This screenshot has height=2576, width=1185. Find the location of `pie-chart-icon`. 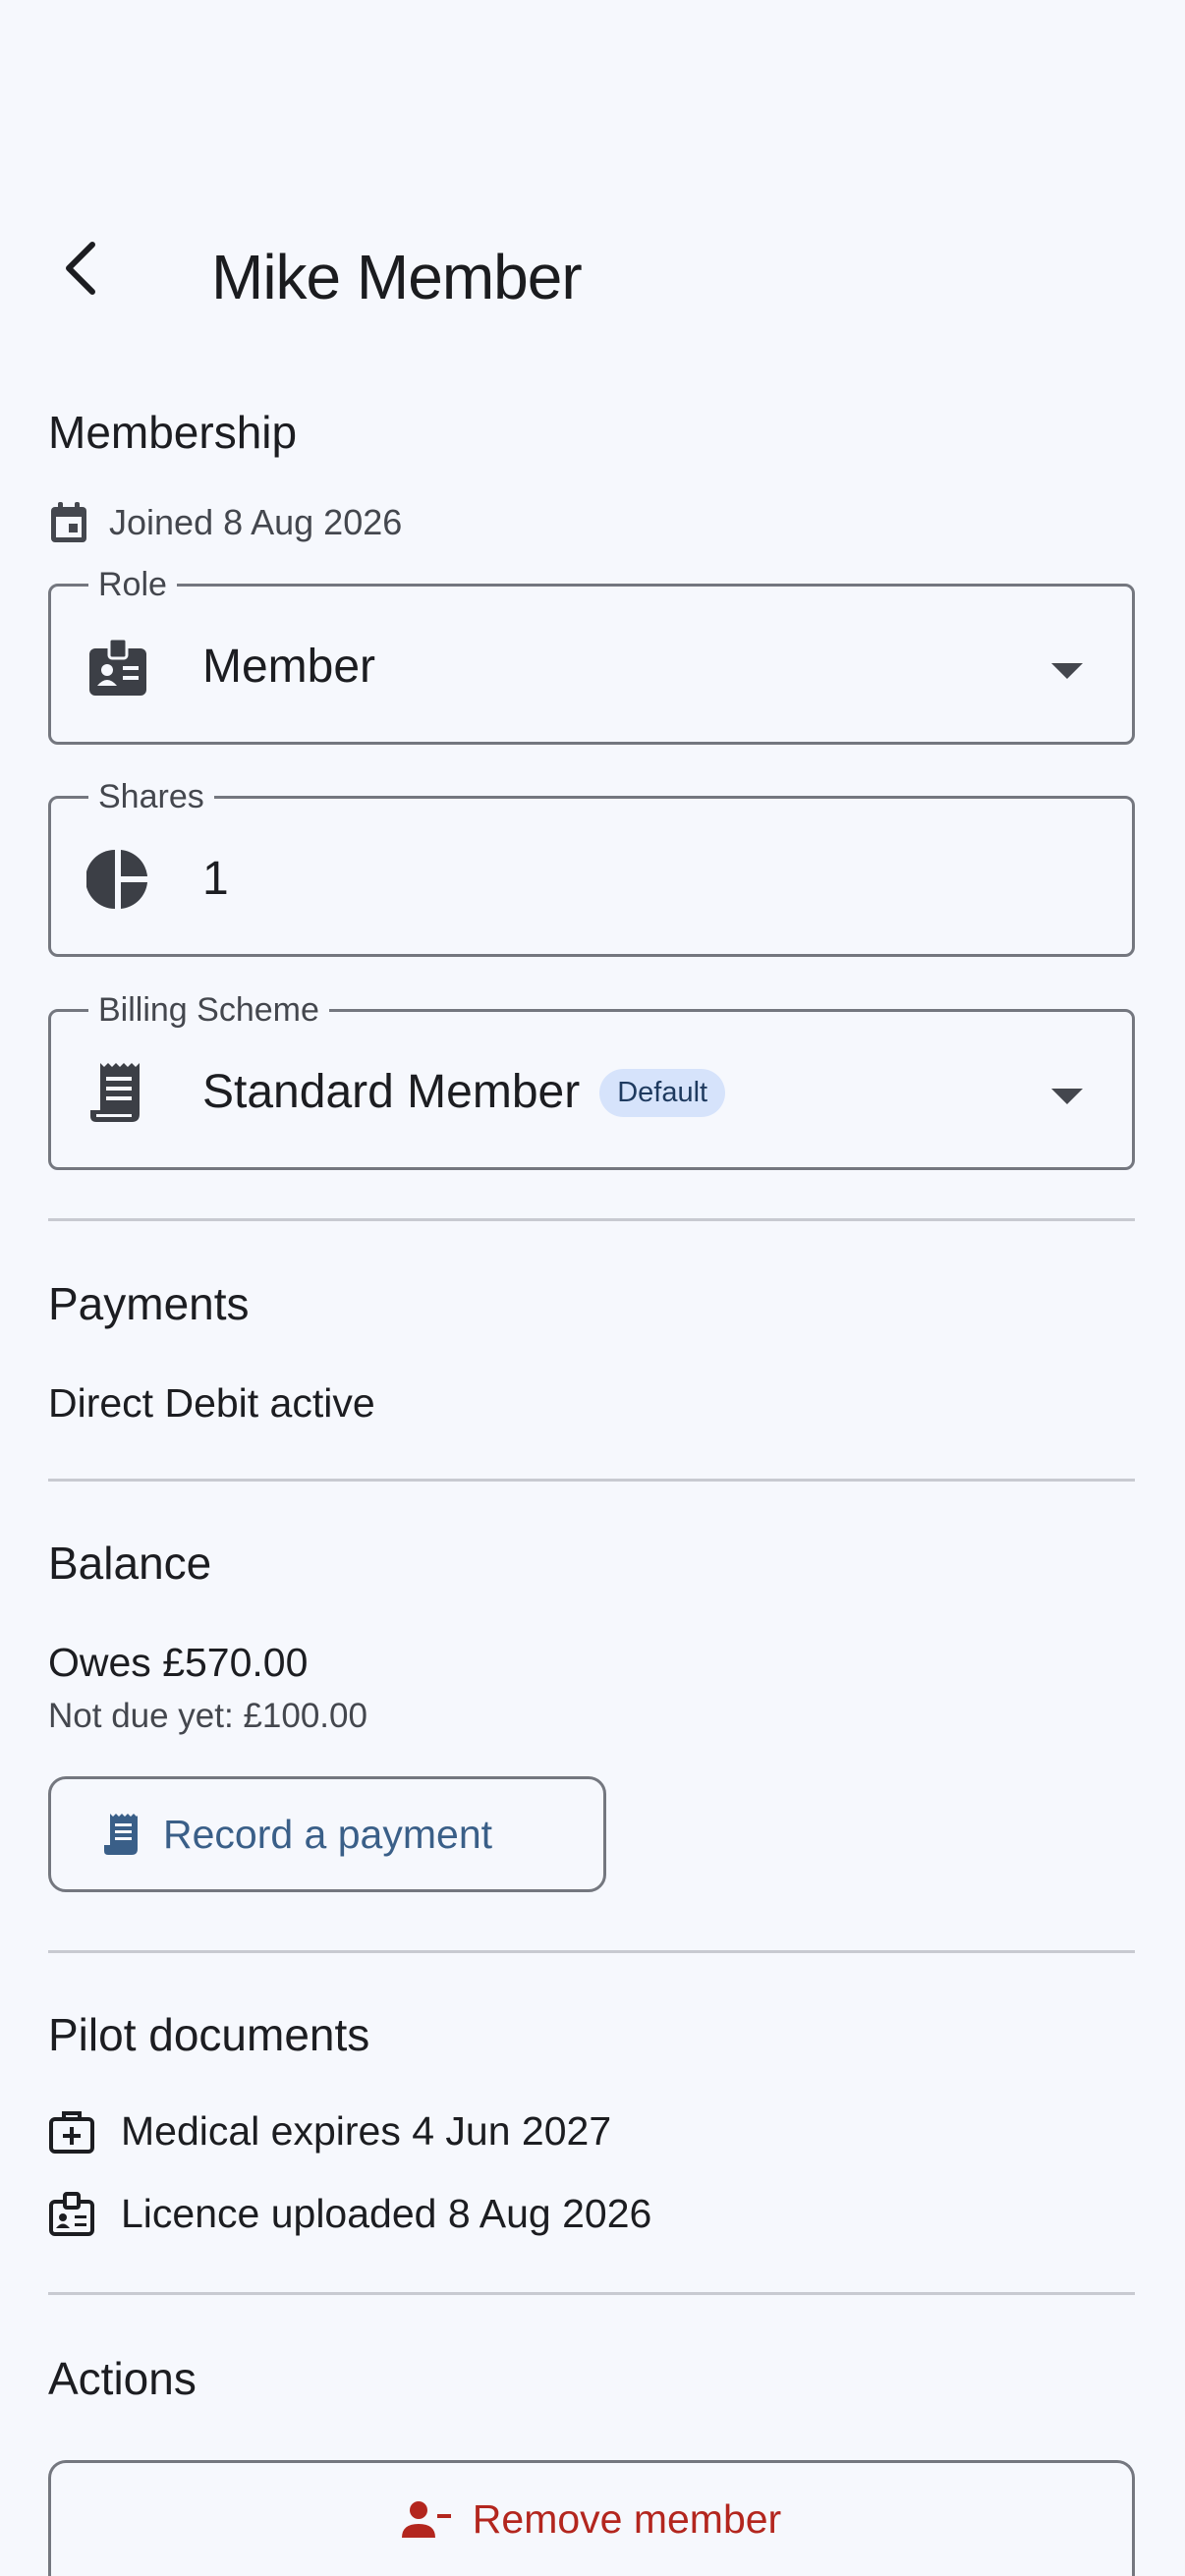

pie-chart-icon is located at coordinates (118, 879).